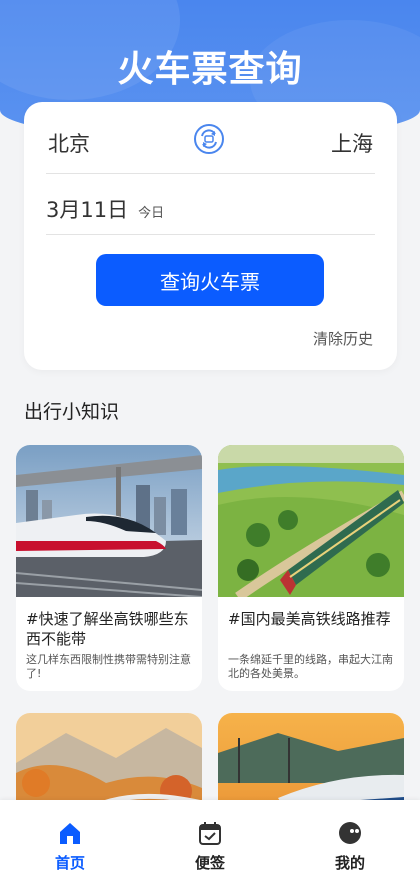  I want to click on from-city: 北京, so click(69, 143).